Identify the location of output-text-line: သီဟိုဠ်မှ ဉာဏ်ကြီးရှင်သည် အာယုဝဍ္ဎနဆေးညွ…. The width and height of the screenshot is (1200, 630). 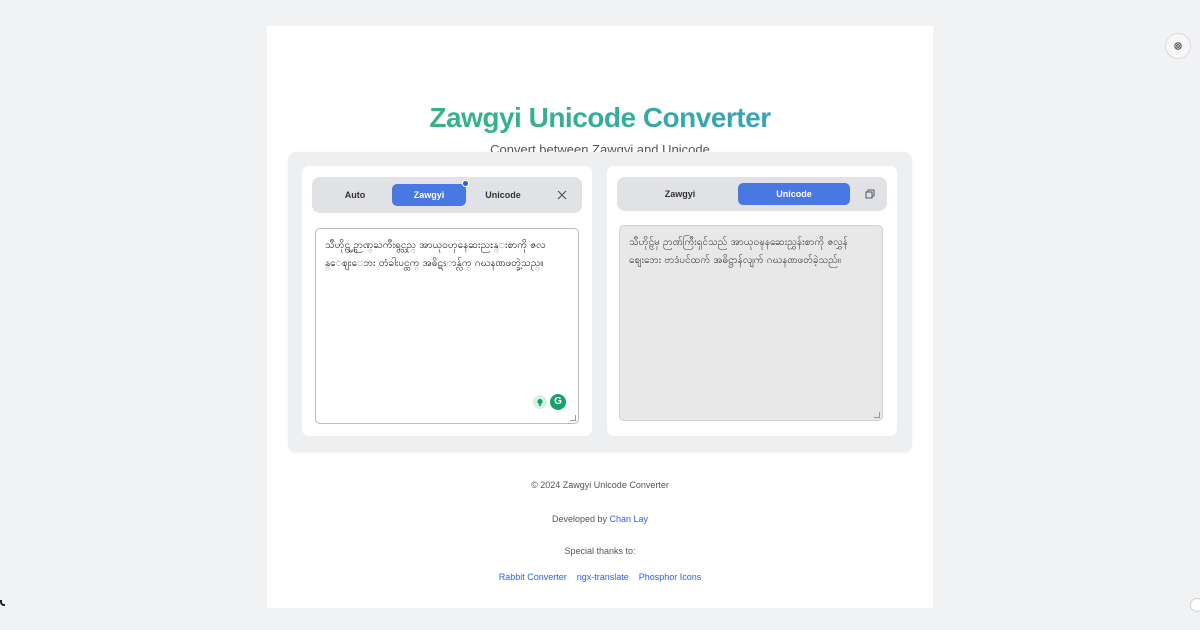
(738, 242).